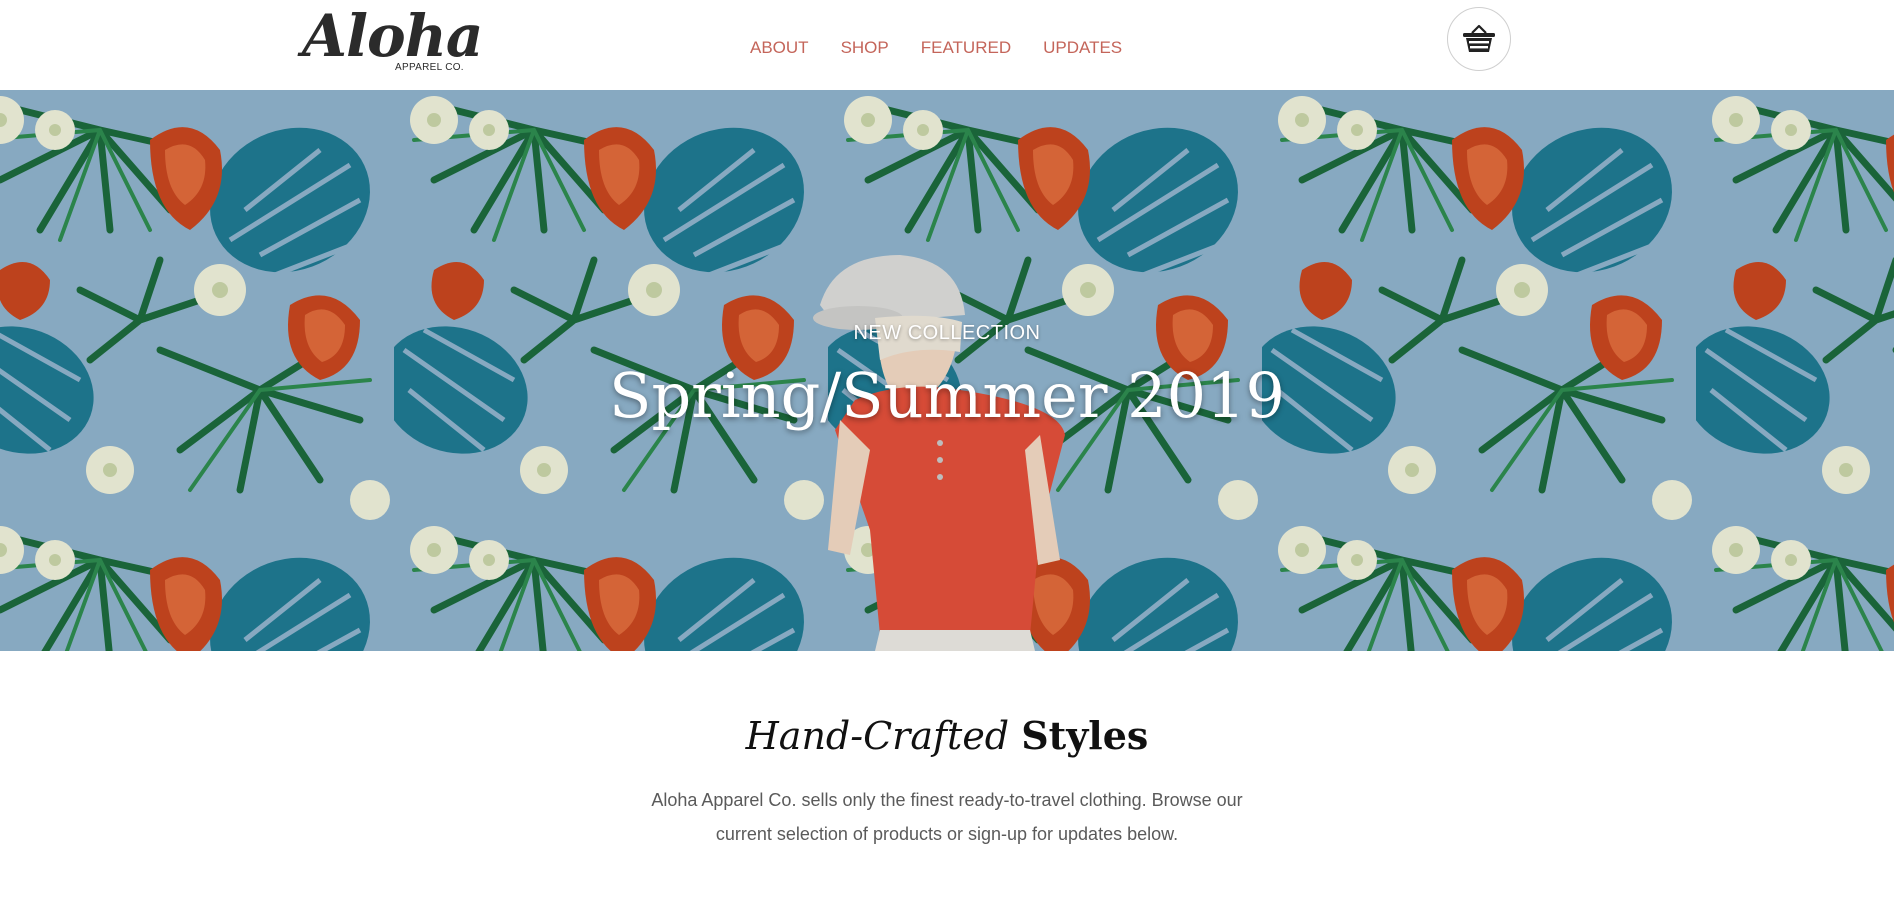 This screenshot has height=898, width=1894. Describe the element at coordinates (877, 736) in the screenshot. I see `intro-heading-emphasis: Hand-Crafted` at that location.